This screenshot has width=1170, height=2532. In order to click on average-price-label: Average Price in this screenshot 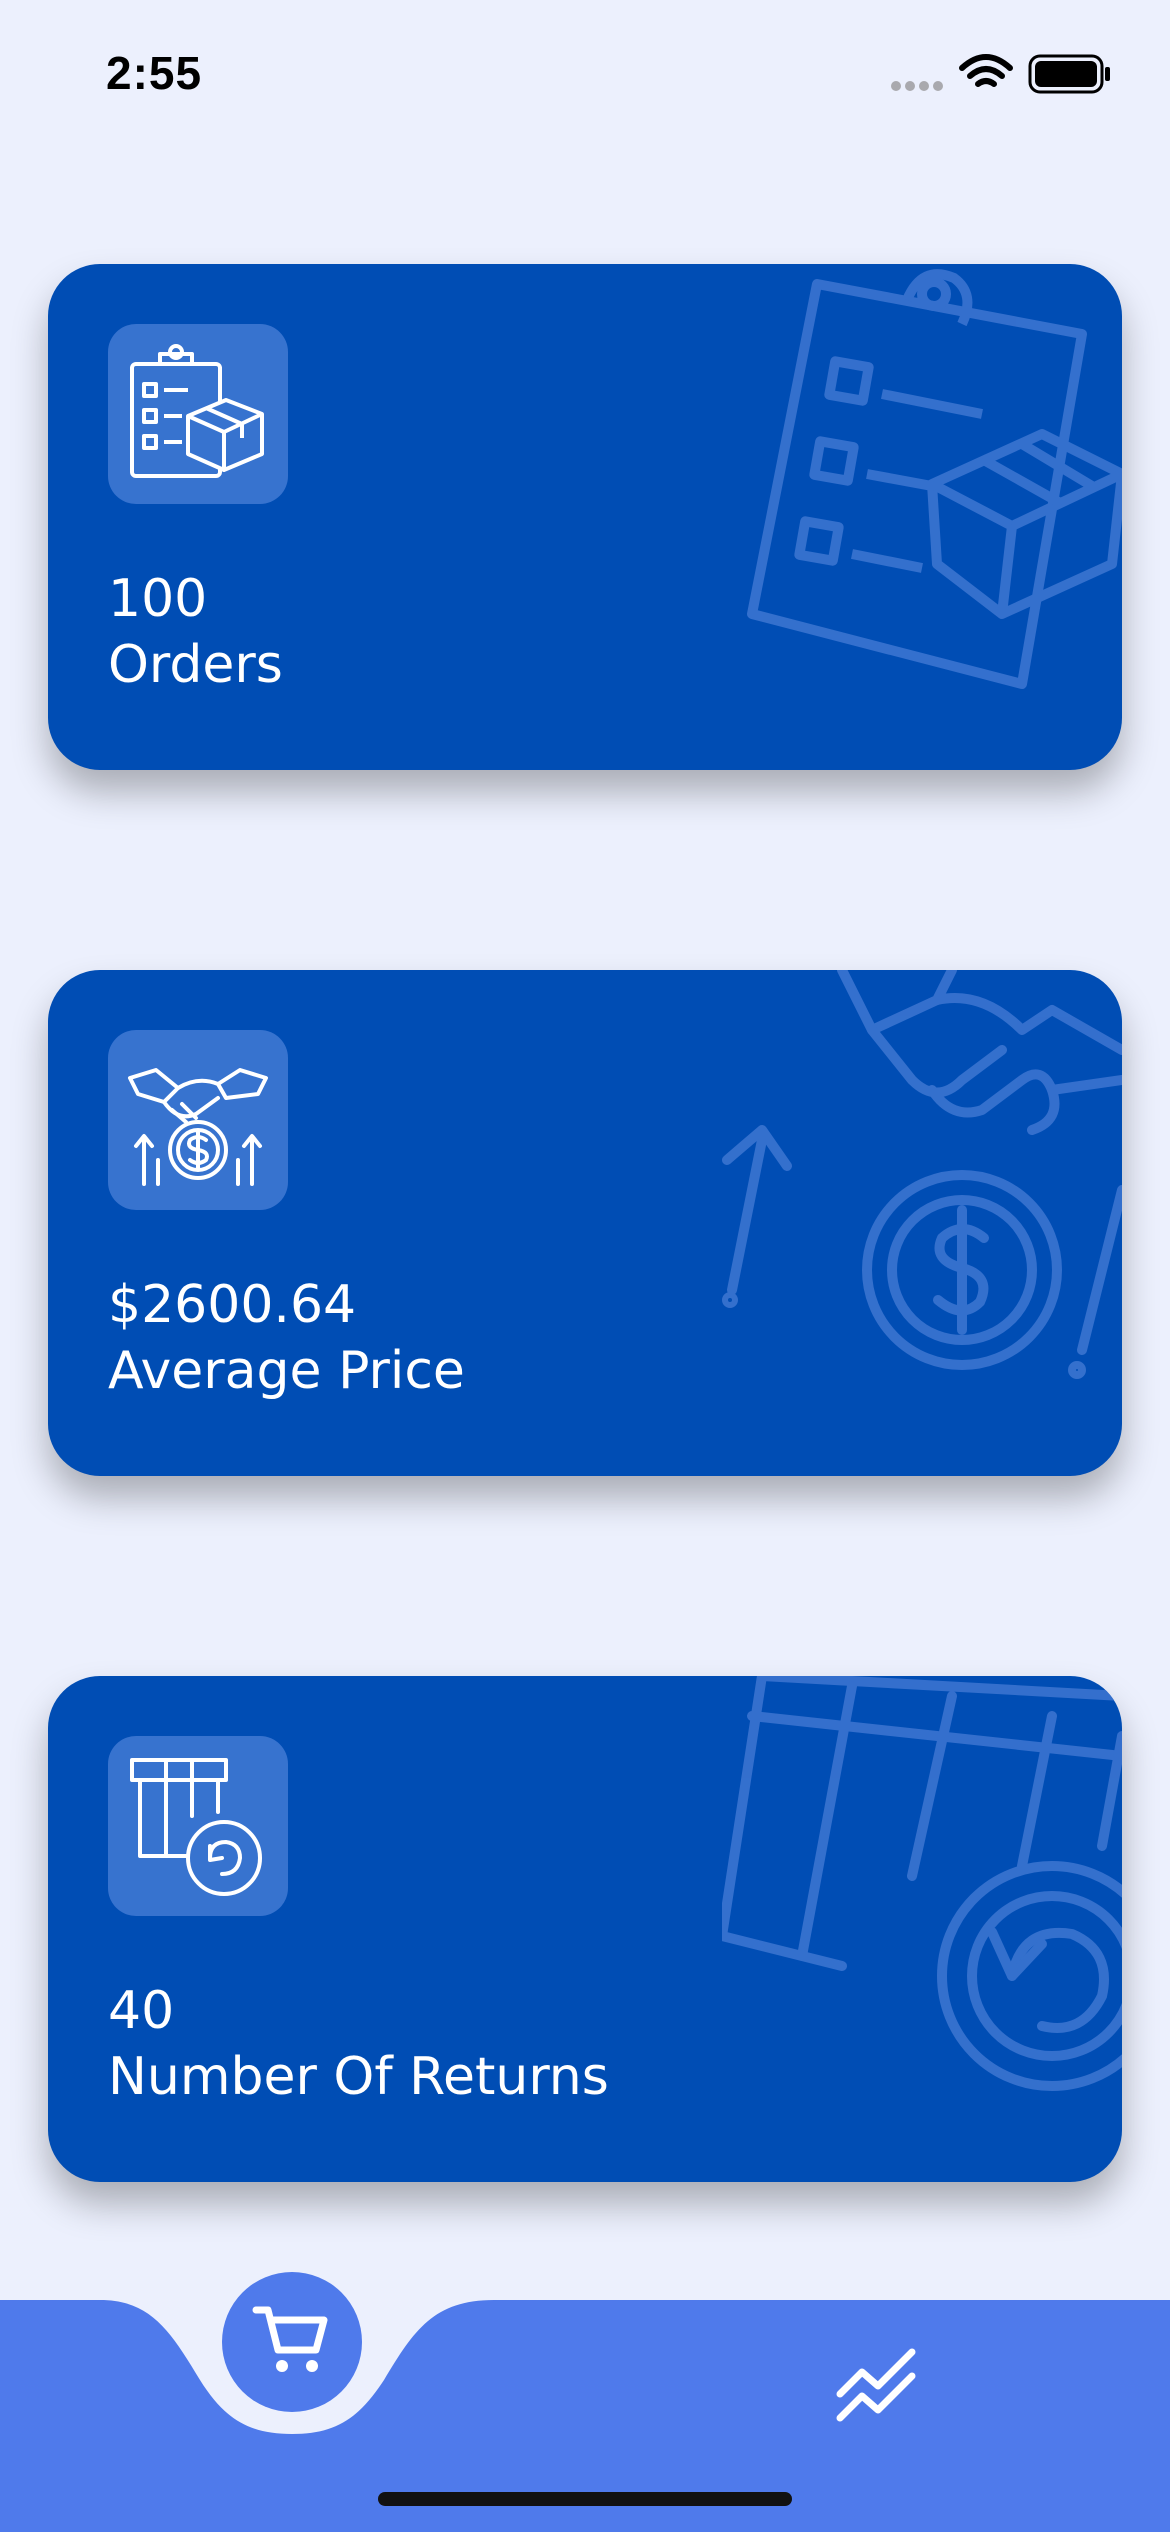, I will do `click(286, 1371)`.